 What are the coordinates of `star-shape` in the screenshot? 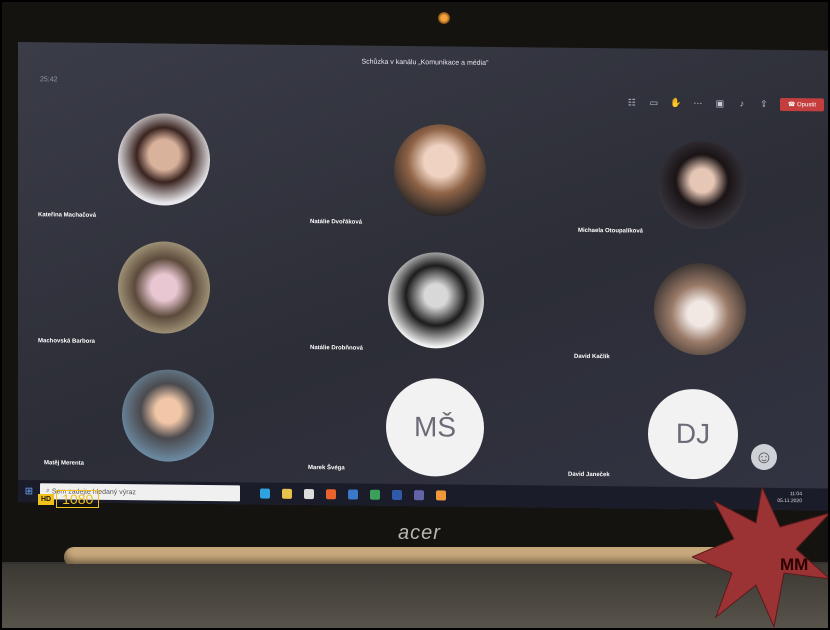 It's located at (760, 556).